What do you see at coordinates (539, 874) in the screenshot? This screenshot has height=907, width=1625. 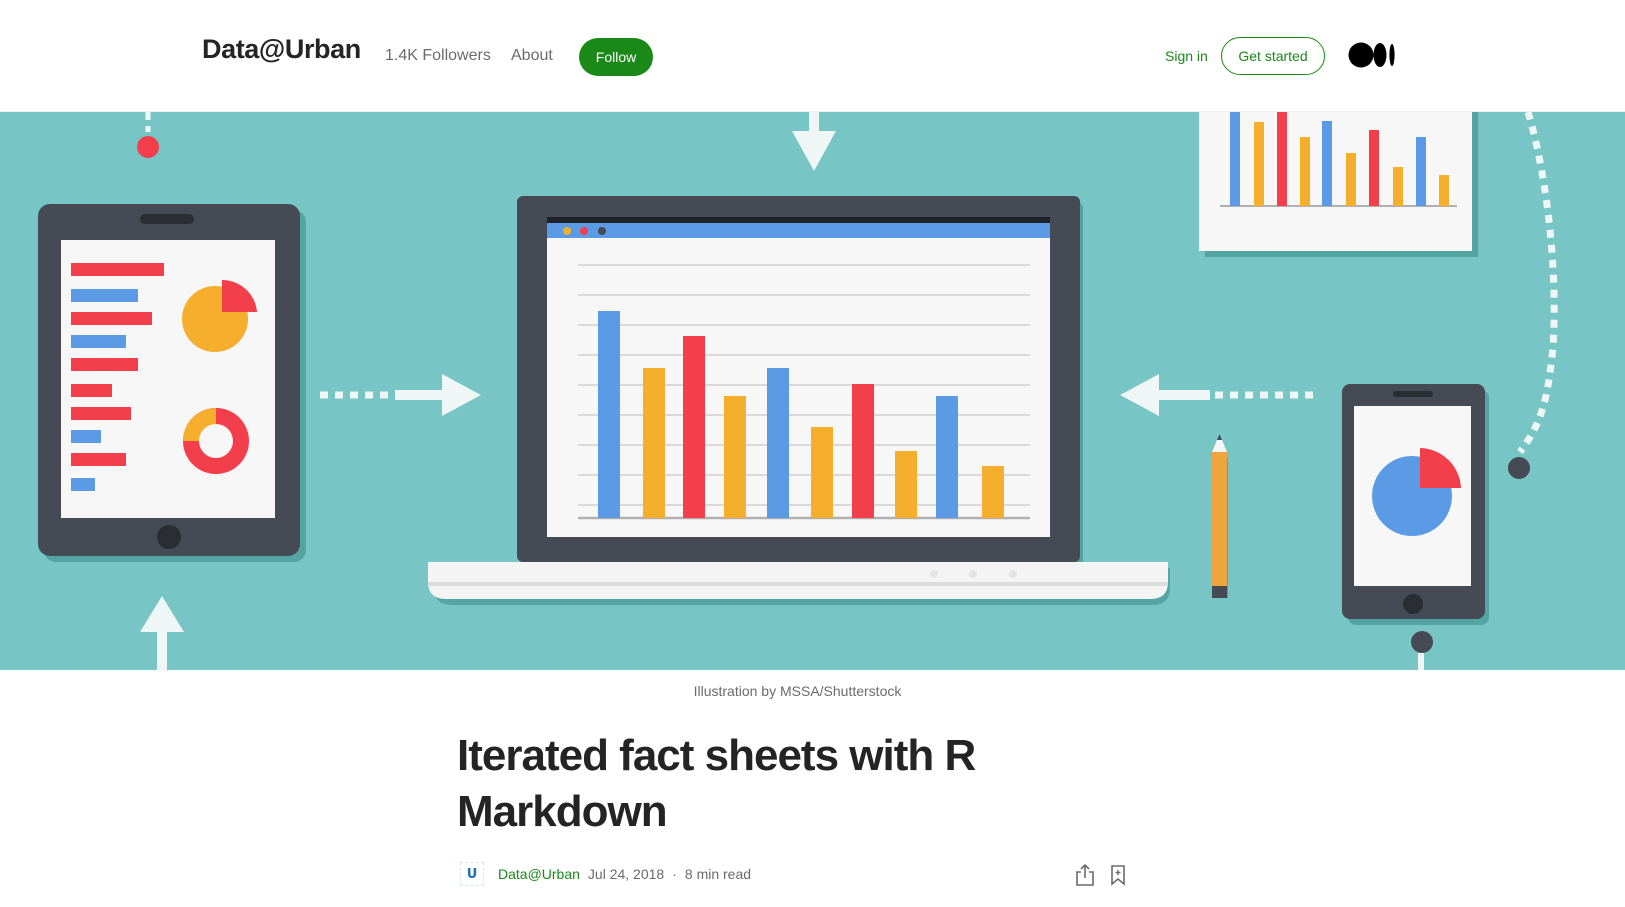 I see `publication-link: Data@Urban` at bounding box center [539, 874].